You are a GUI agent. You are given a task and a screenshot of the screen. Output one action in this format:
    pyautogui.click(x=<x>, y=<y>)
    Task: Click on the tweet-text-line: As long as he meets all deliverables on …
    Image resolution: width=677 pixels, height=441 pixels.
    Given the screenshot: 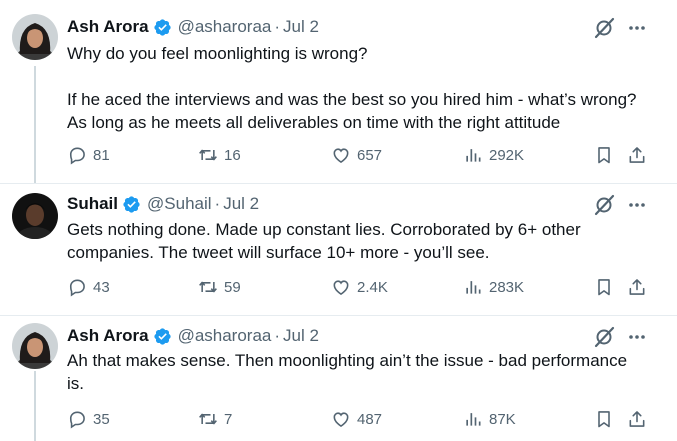 What is the action you would take?
    pyautogui.click(x=314, y=122)
    